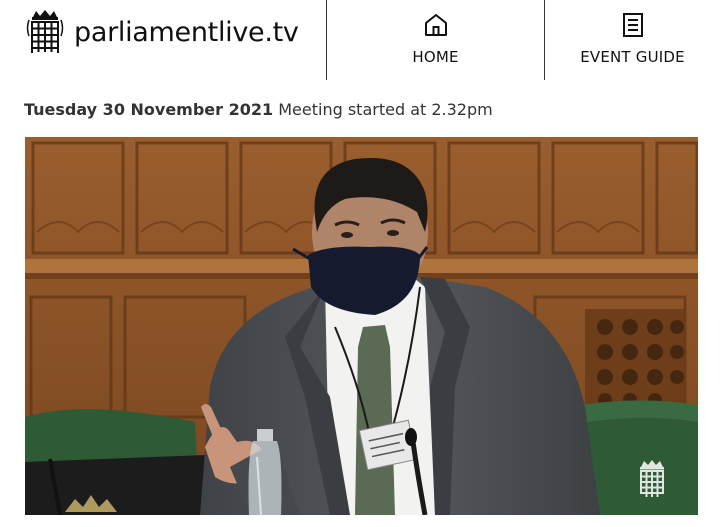  I want to click on nav-event-guide-button: EVENT GUIDE, so click(632, 42).